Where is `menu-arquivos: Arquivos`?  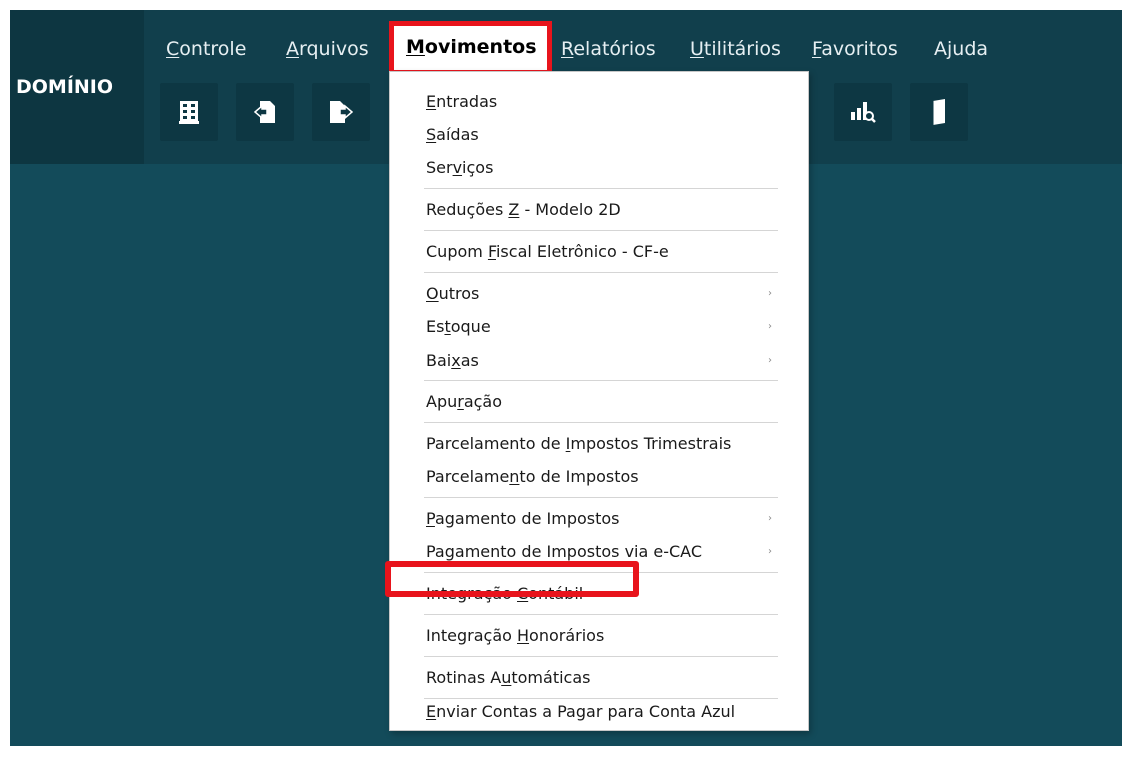
menu-arquivos: Arquivos is located at coordinates (327, 49).